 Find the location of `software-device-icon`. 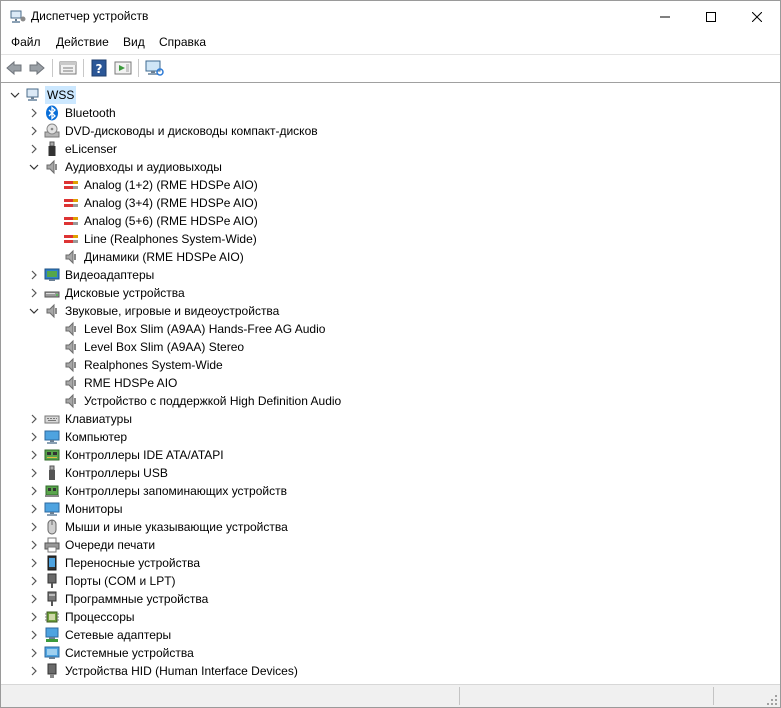

software-device-icon is located at coordinates (52, 598).